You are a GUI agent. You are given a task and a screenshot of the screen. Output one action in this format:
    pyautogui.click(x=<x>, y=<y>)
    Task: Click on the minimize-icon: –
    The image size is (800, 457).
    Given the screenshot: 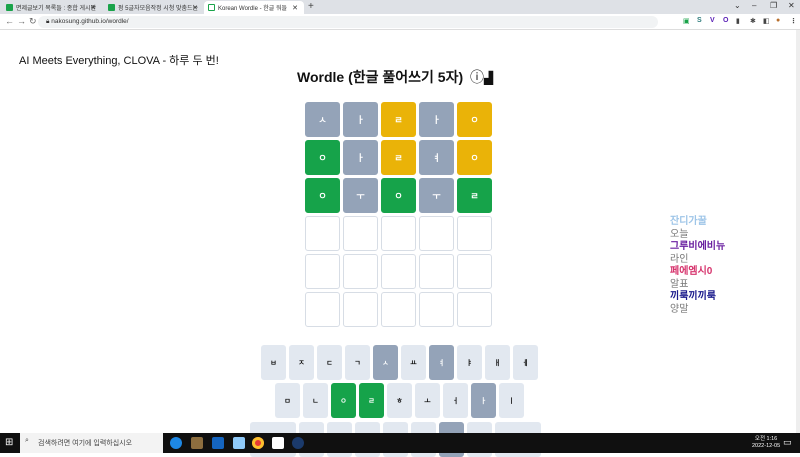 What is the action you would take?
    pyautogui.click(x=754, y=5)
    